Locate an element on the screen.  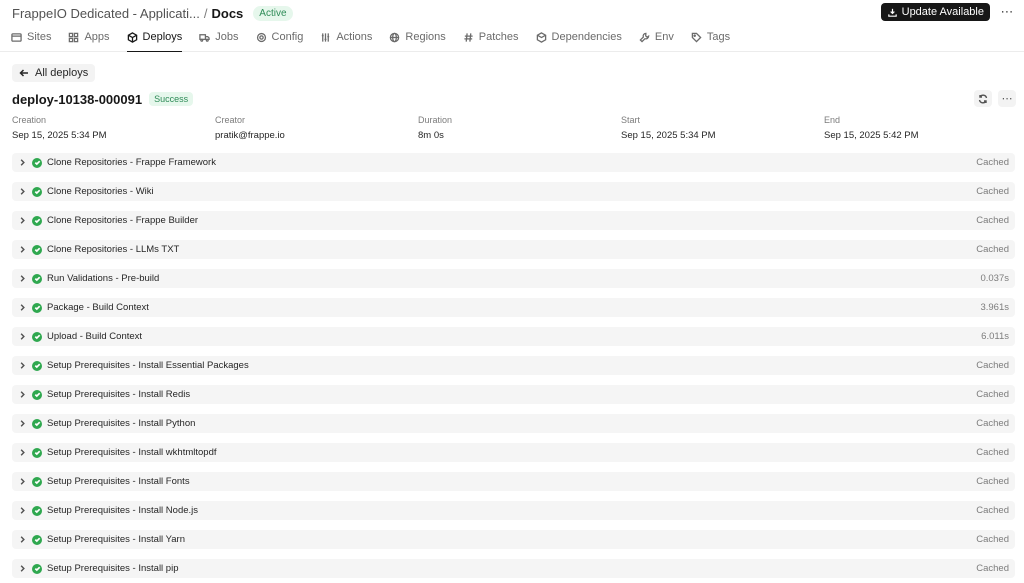
all-deploys-button: All deploys is located at coordinates (54, 73).